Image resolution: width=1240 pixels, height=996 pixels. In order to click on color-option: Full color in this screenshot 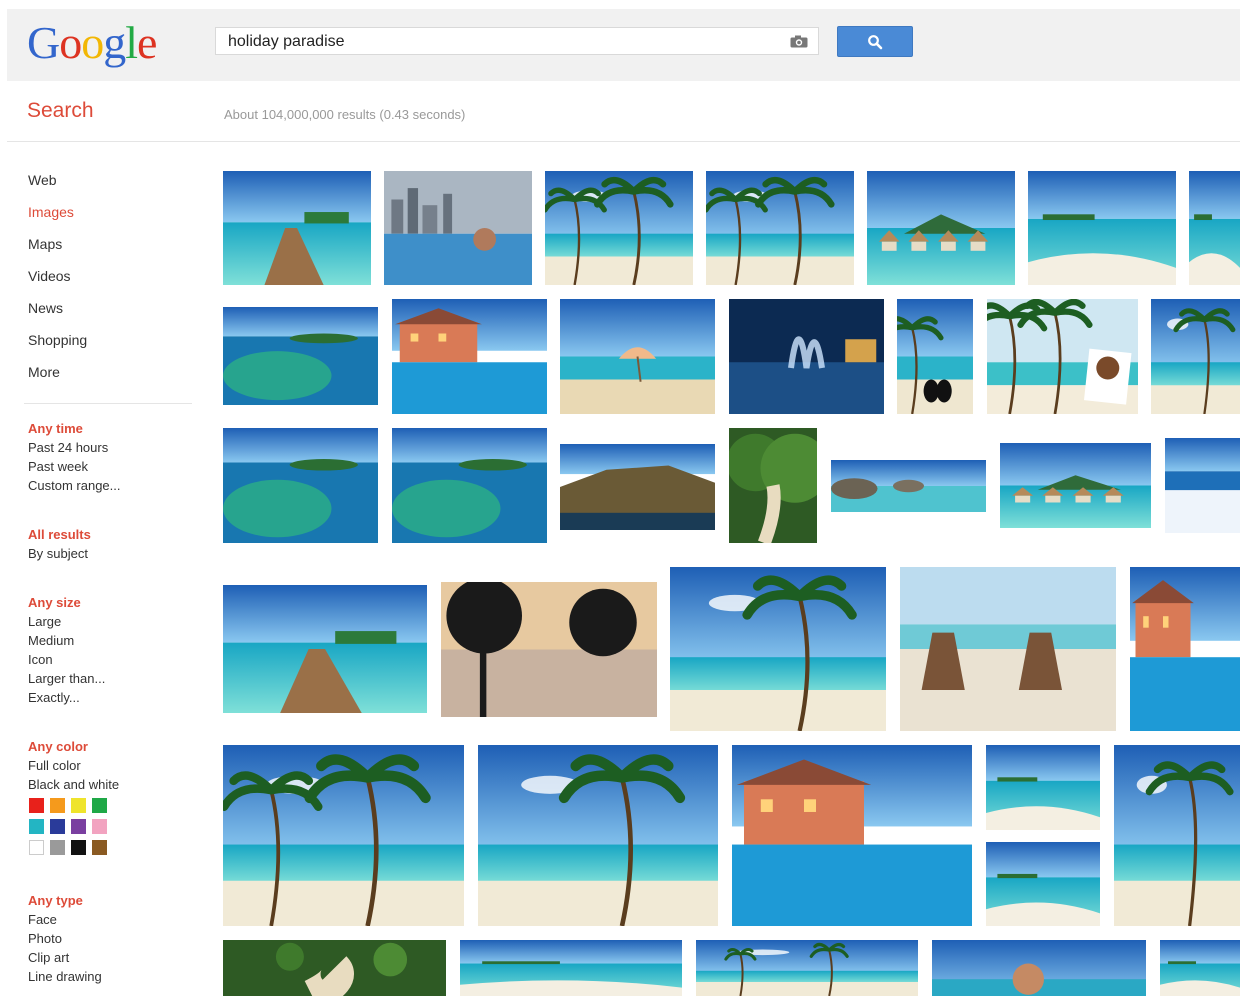, I will do `click(54, 765)`.